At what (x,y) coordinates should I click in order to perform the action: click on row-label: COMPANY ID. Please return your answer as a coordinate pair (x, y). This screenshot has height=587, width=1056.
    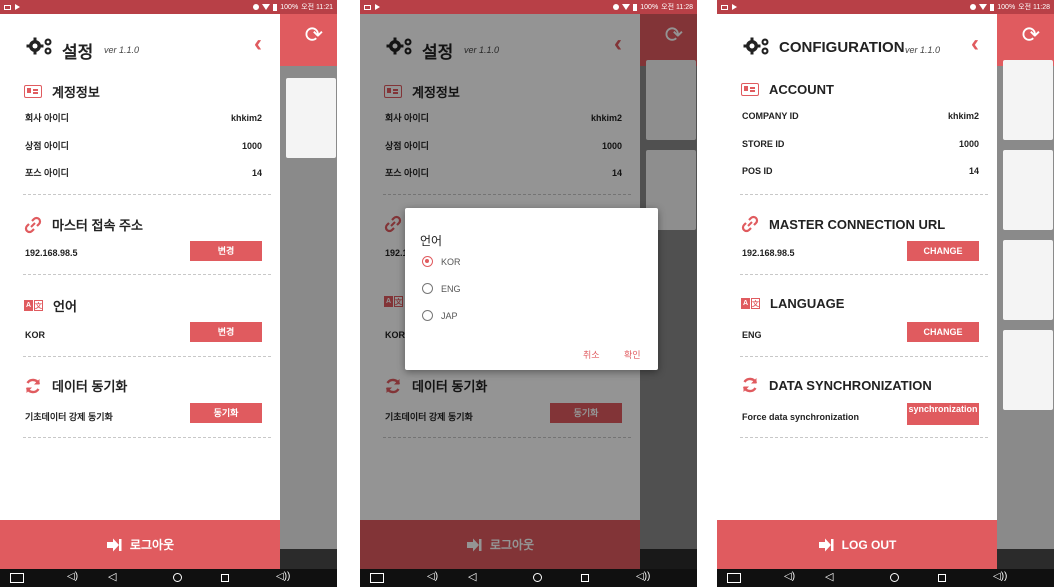
    Looking at the image, I should click on (770, 116).